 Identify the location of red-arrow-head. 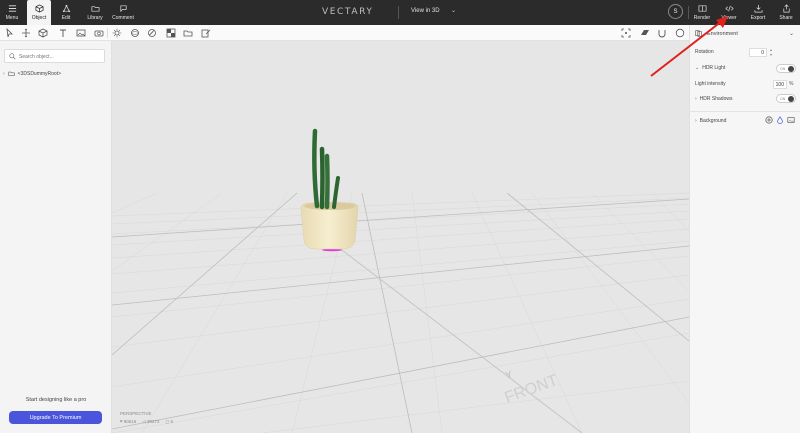
(722, 22).